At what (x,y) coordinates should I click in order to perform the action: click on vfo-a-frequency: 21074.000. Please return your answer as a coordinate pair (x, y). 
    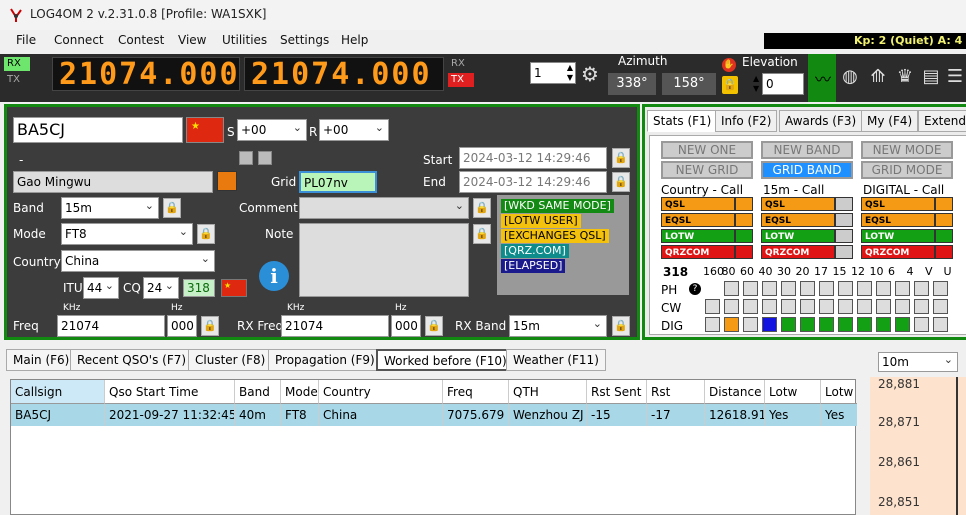
    Looking at the image, I should click on (146, 74).